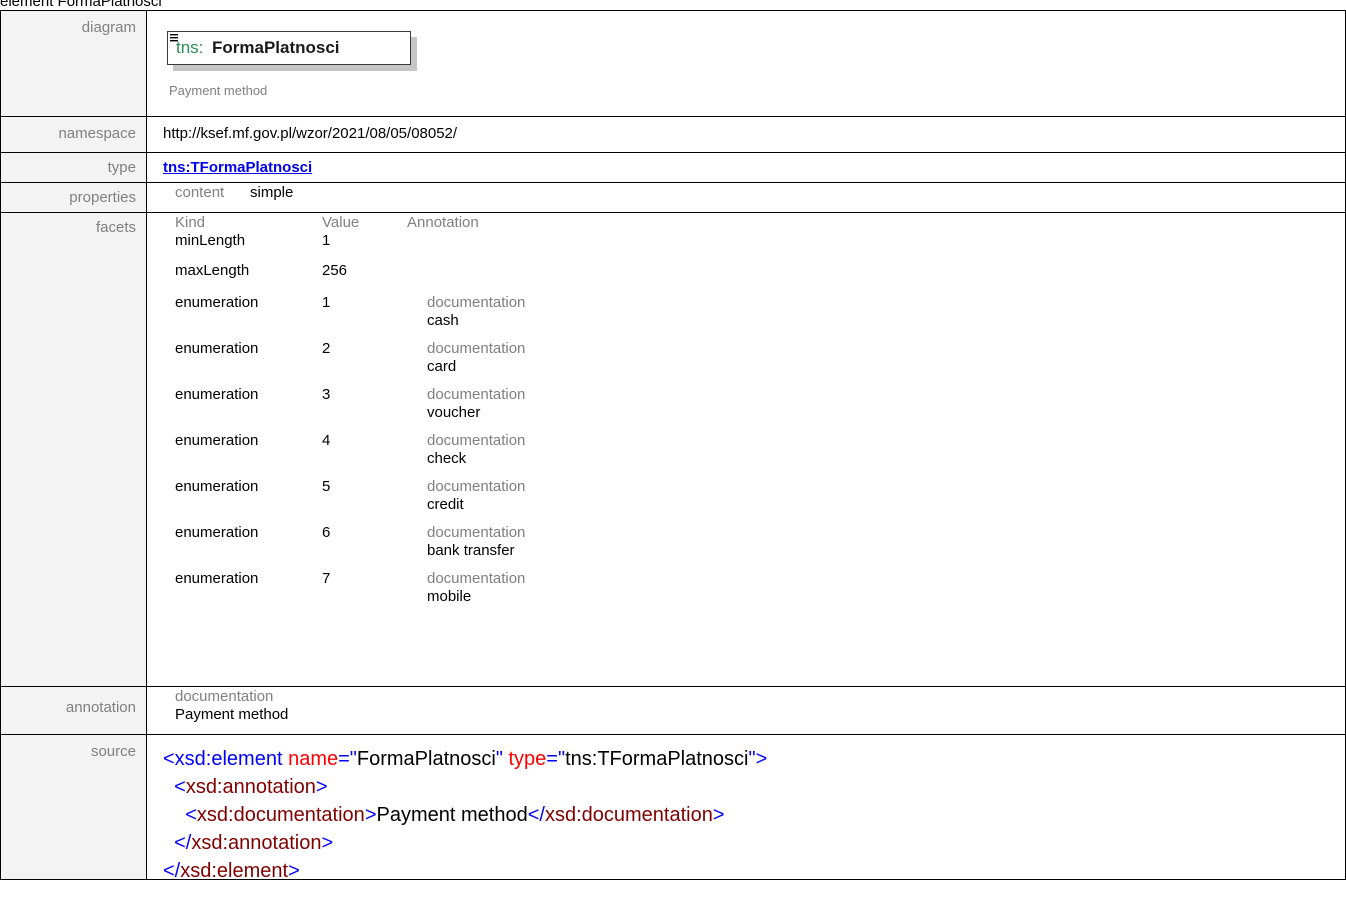  I want to click on properties-value: simple, so click(272, 192).